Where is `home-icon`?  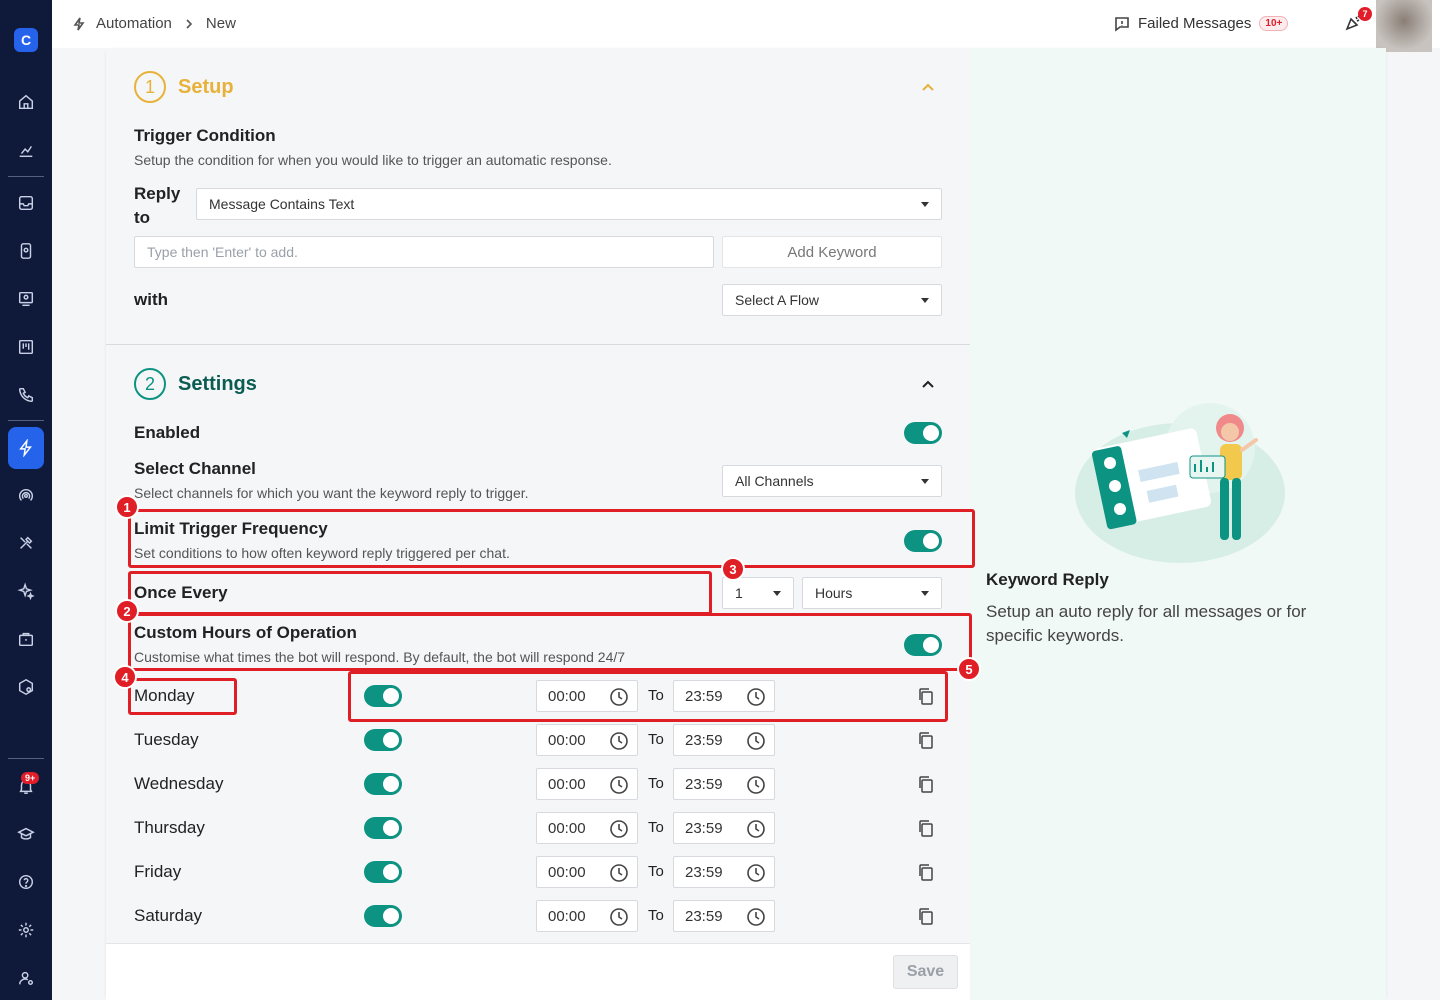 home-icon is located at coordinates (26, 102).